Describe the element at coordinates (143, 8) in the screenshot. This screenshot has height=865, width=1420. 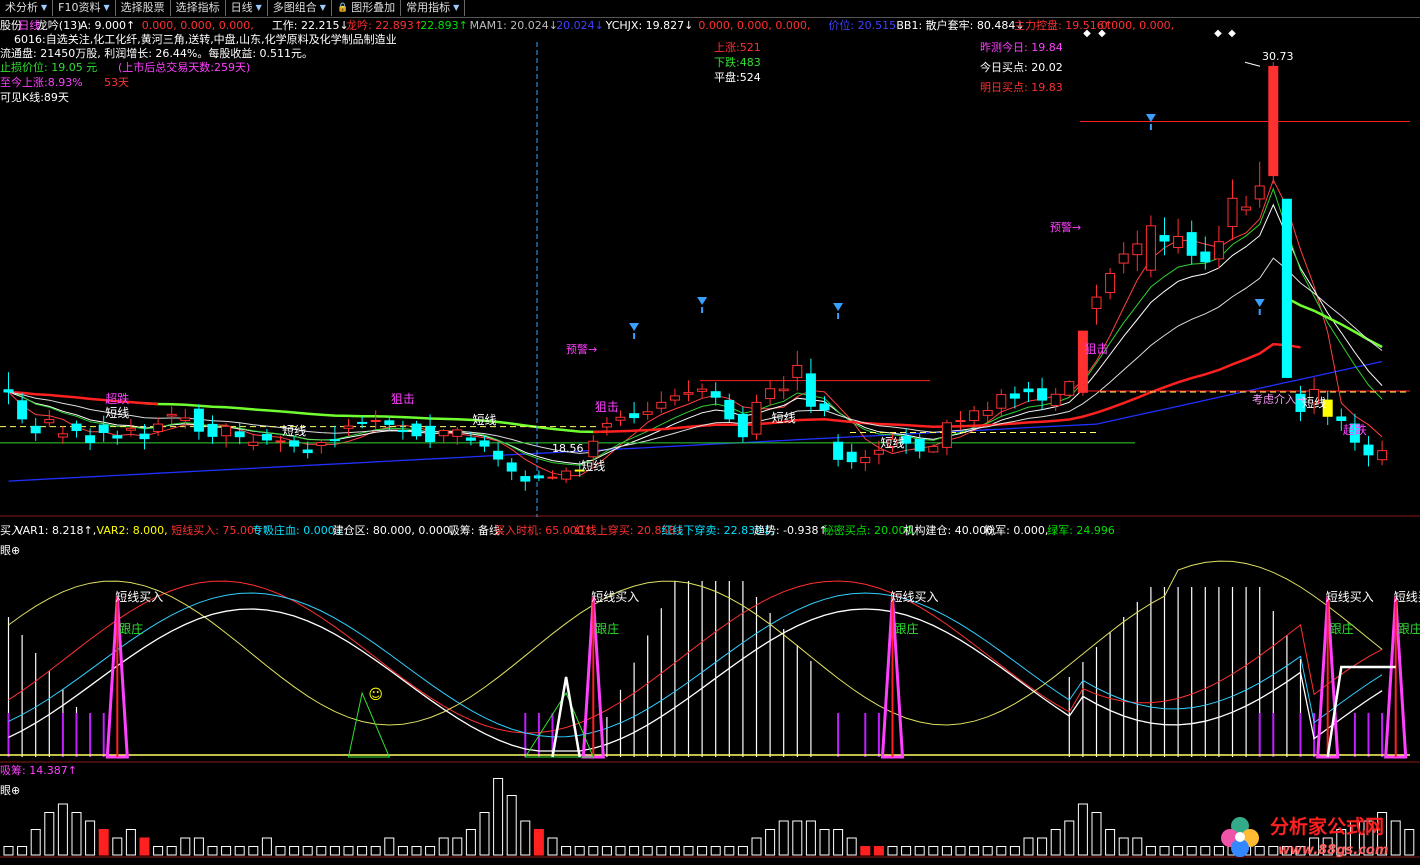
I see `toolbar-button-2: 选择股票` at that location.